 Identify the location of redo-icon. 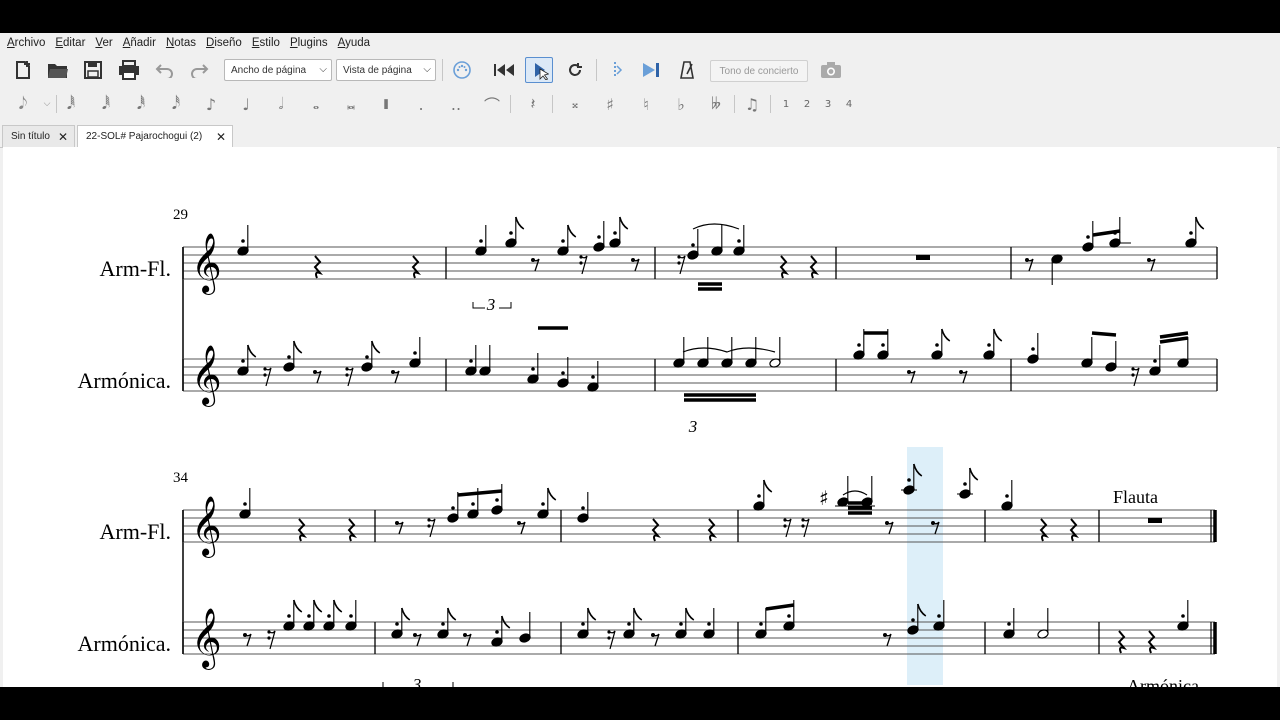
(199, 70).